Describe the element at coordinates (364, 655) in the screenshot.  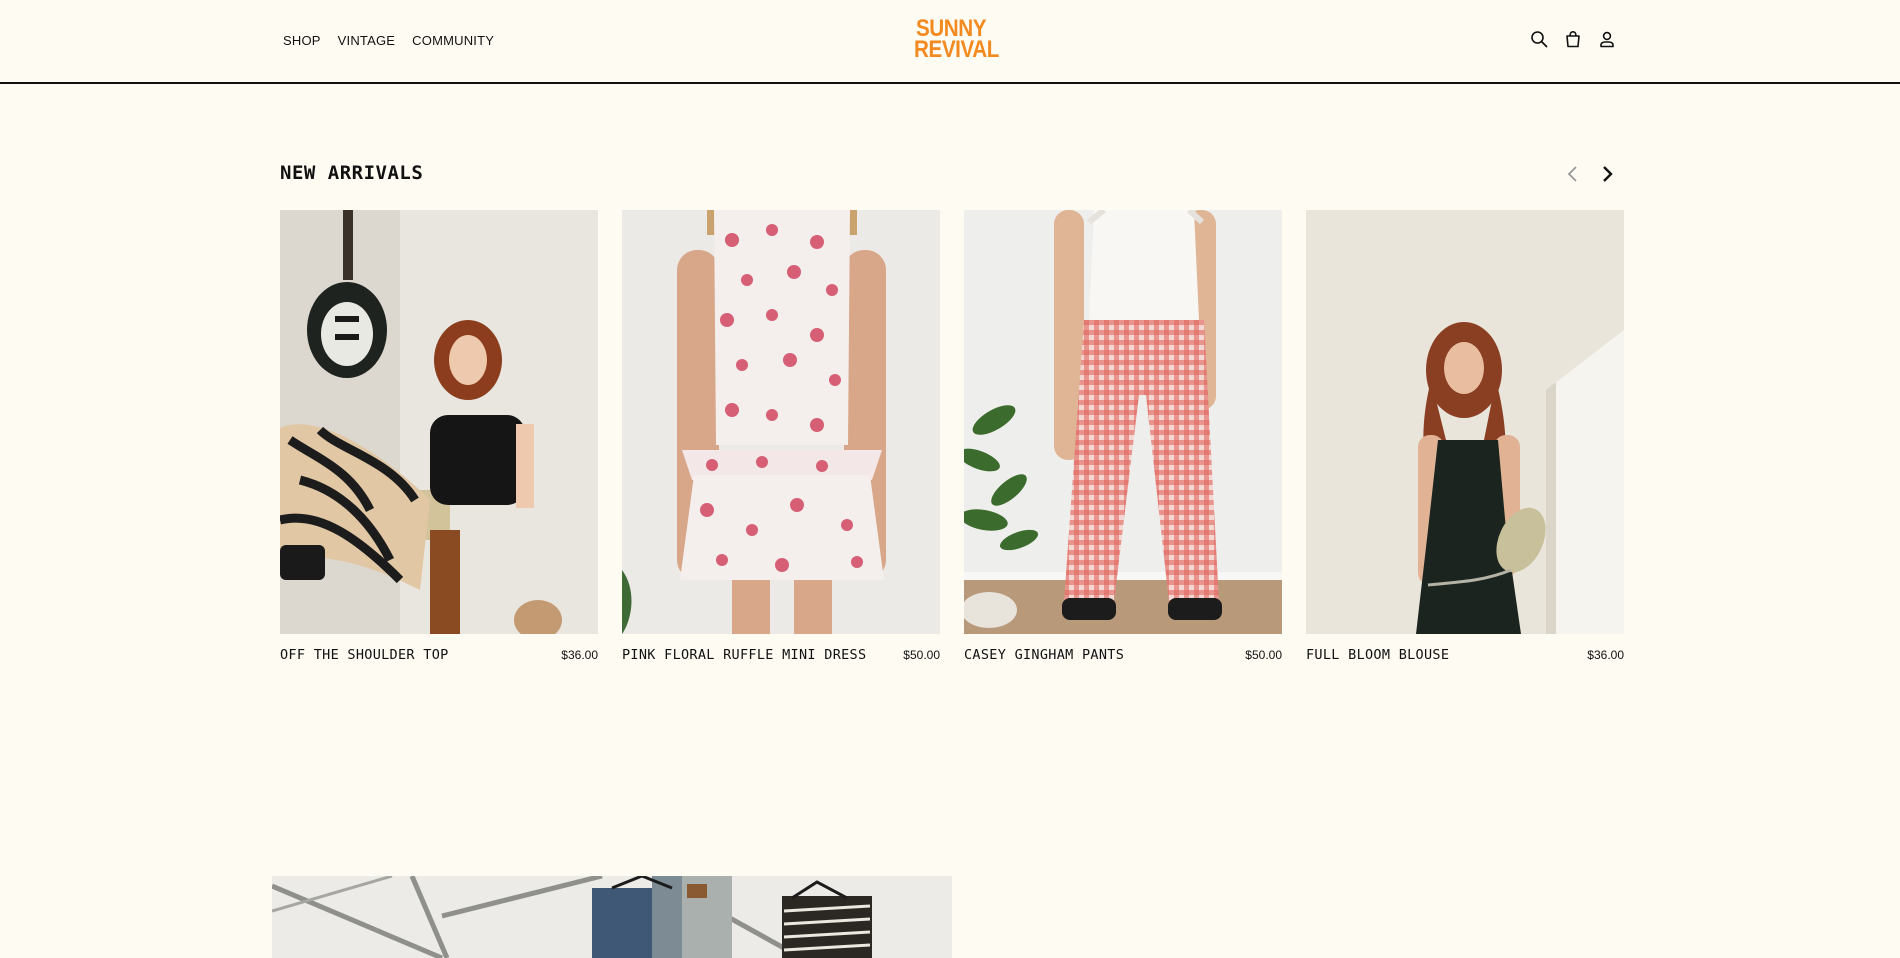
I see `product-name: OFF THE SHOULDER TOP` at that location.